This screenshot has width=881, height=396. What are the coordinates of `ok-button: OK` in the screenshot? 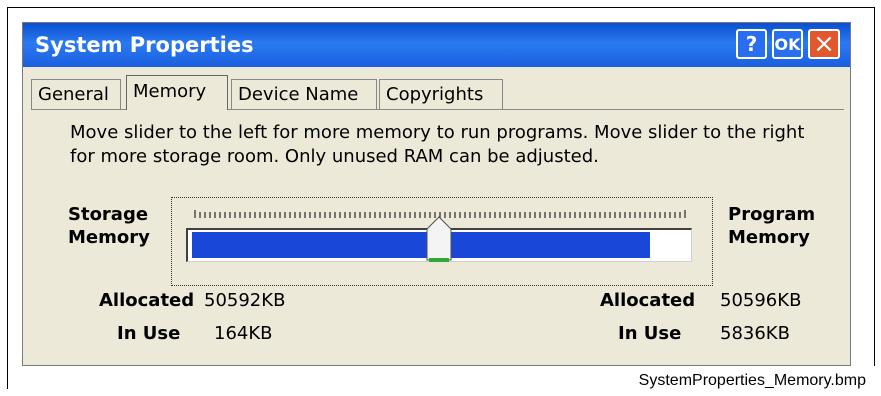 It's located at (787, 44).